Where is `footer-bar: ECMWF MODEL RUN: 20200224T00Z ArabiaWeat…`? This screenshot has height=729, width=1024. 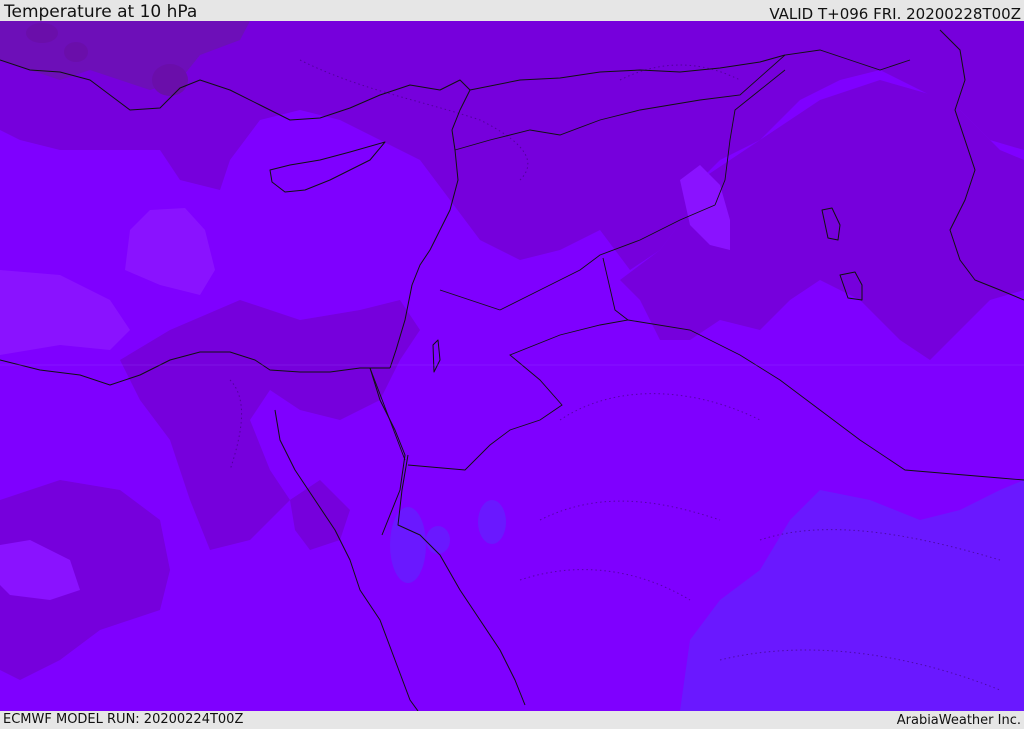
footer-bar: ECMWF MODEL RUN: 20200224T00Z ArabiaWeat… is located at coordinates (512, 720).